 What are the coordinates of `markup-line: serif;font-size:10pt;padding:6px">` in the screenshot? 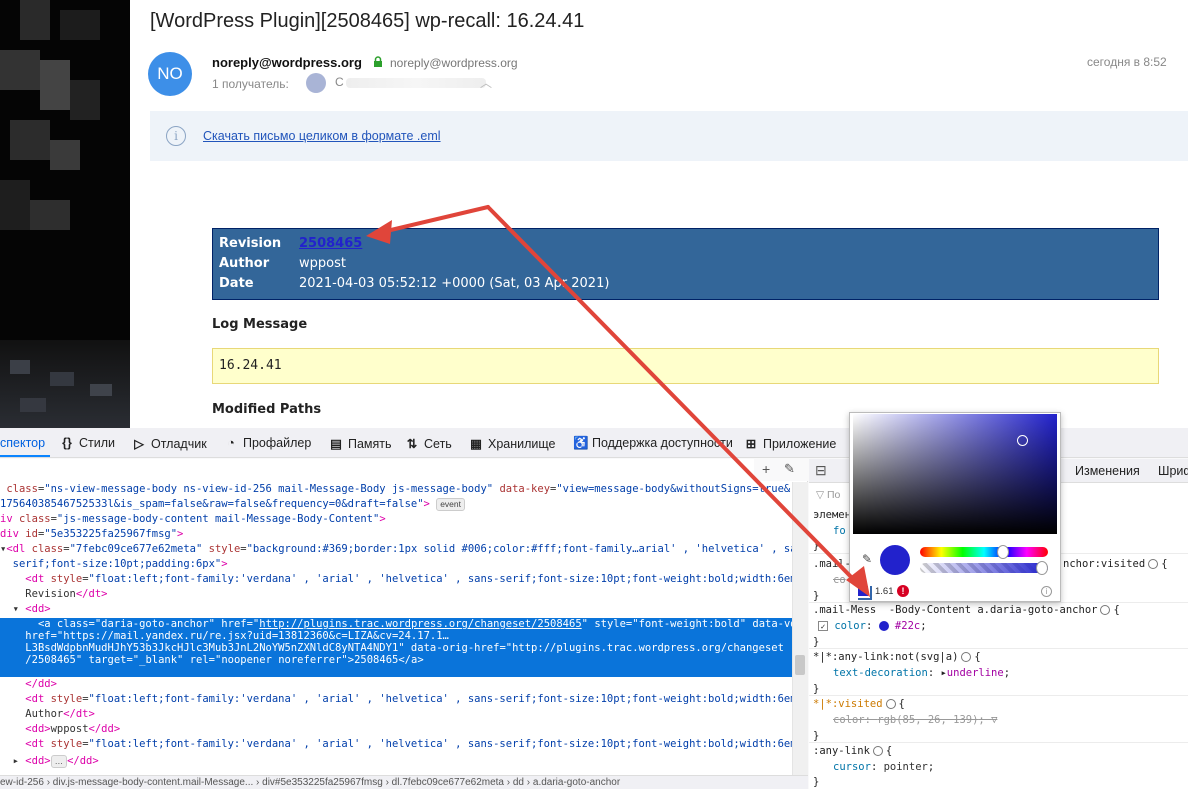 It's located at (114, 564).